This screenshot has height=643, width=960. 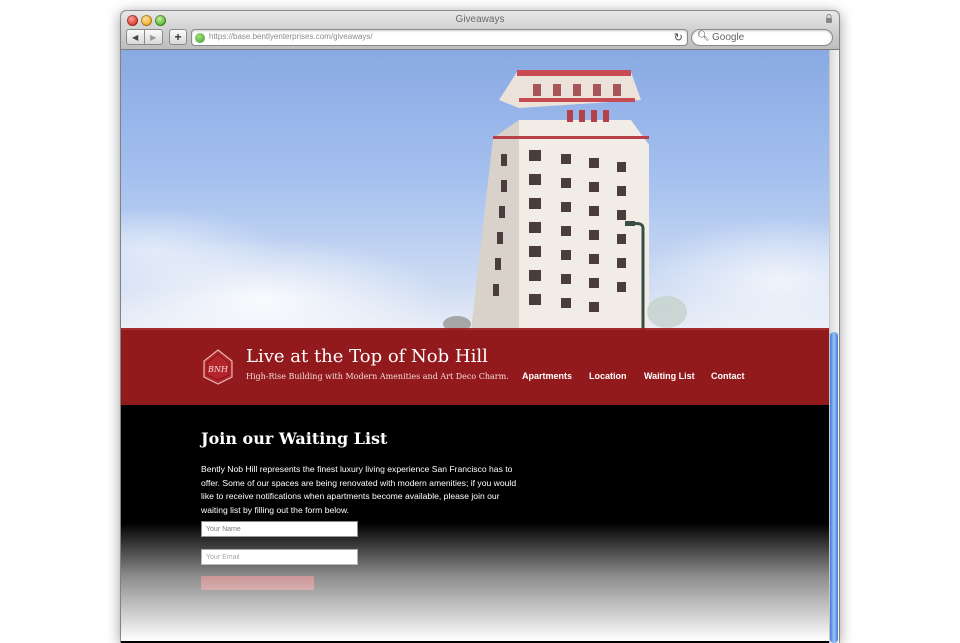 I want to click on back-button: ◀, so click(x=136, y=37).